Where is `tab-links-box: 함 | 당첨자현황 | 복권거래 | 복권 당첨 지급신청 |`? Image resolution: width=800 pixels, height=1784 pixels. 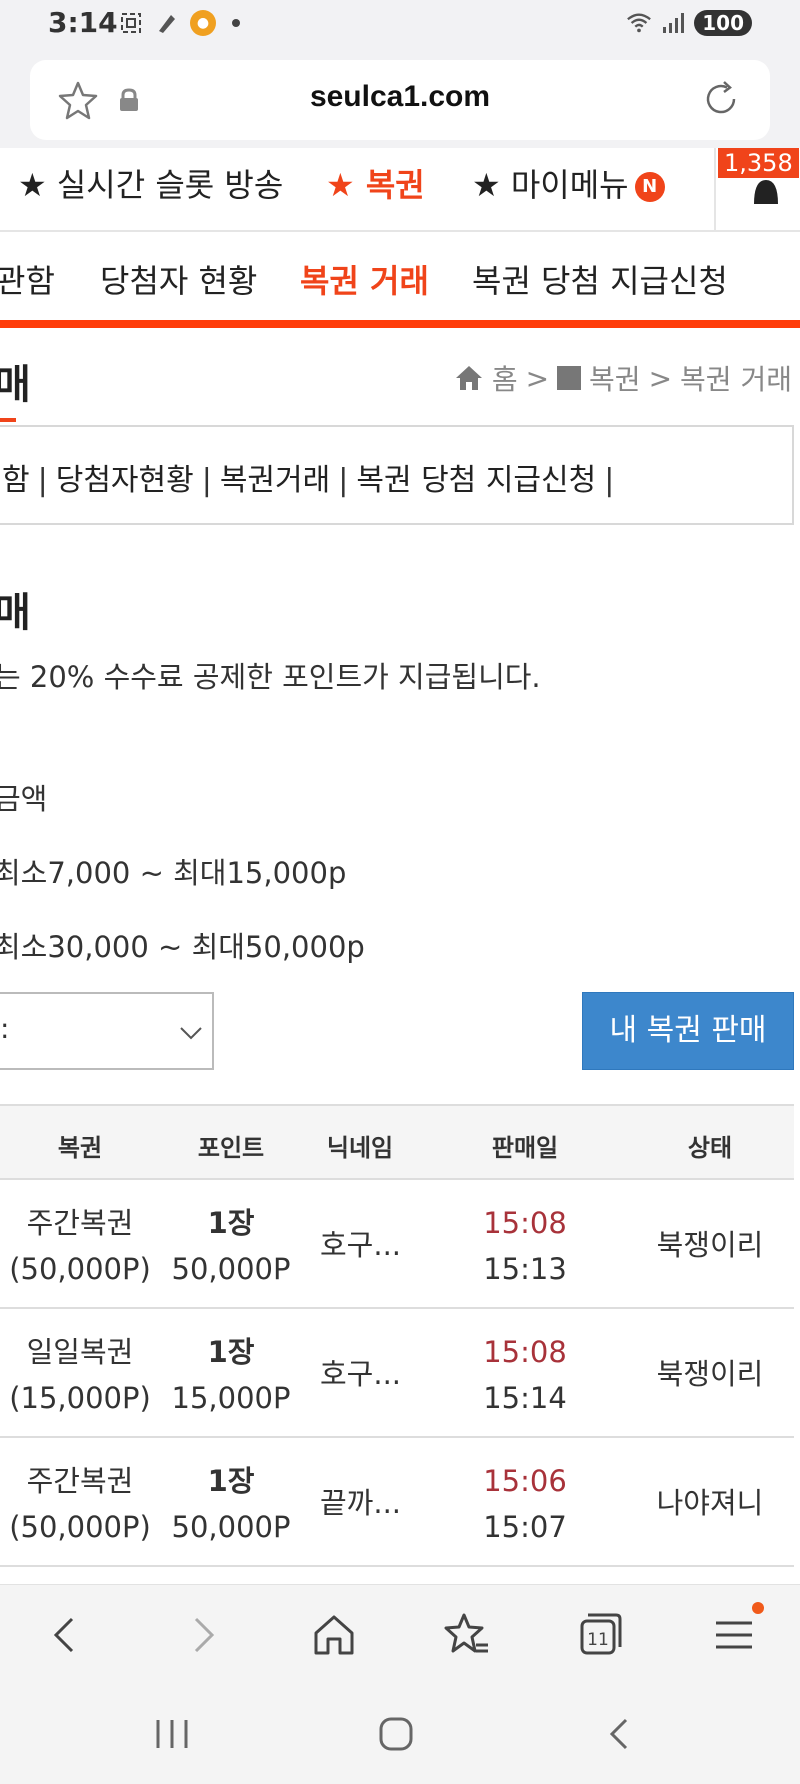 tab-links-box: 함 | 당첨자현황 | 복권거래 | 복권 당첨 지급신청 | is located at coordinates (397, 475).